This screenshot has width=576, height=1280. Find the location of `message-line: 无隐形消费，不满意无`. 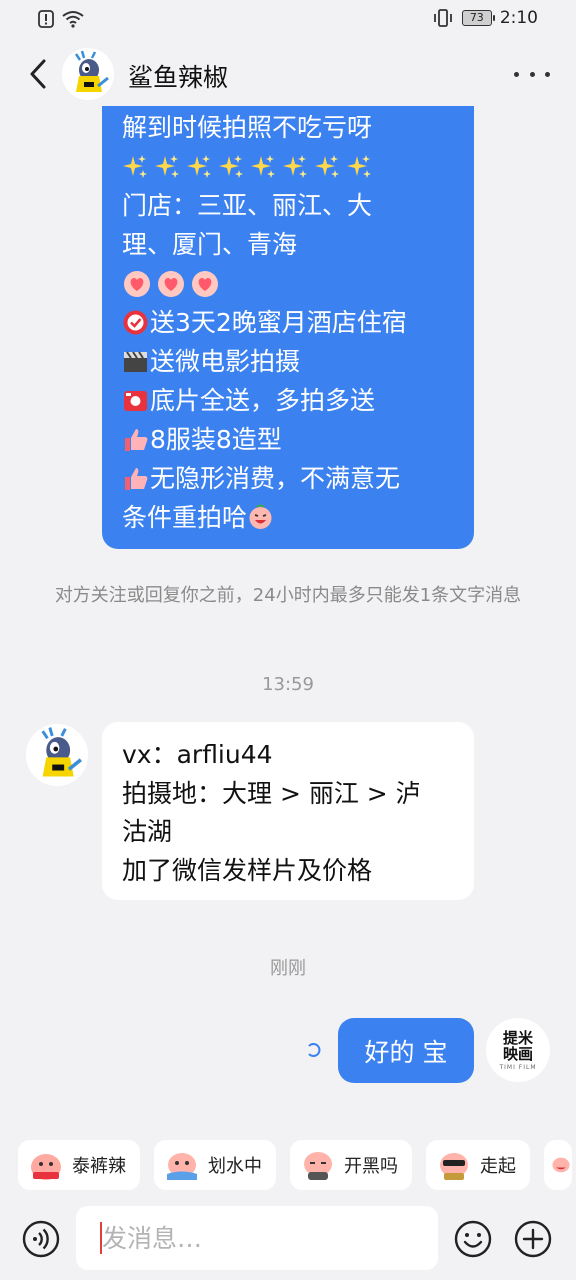

message-line: 无隐形消费，不满意无 is located at coordinates (289, 478).